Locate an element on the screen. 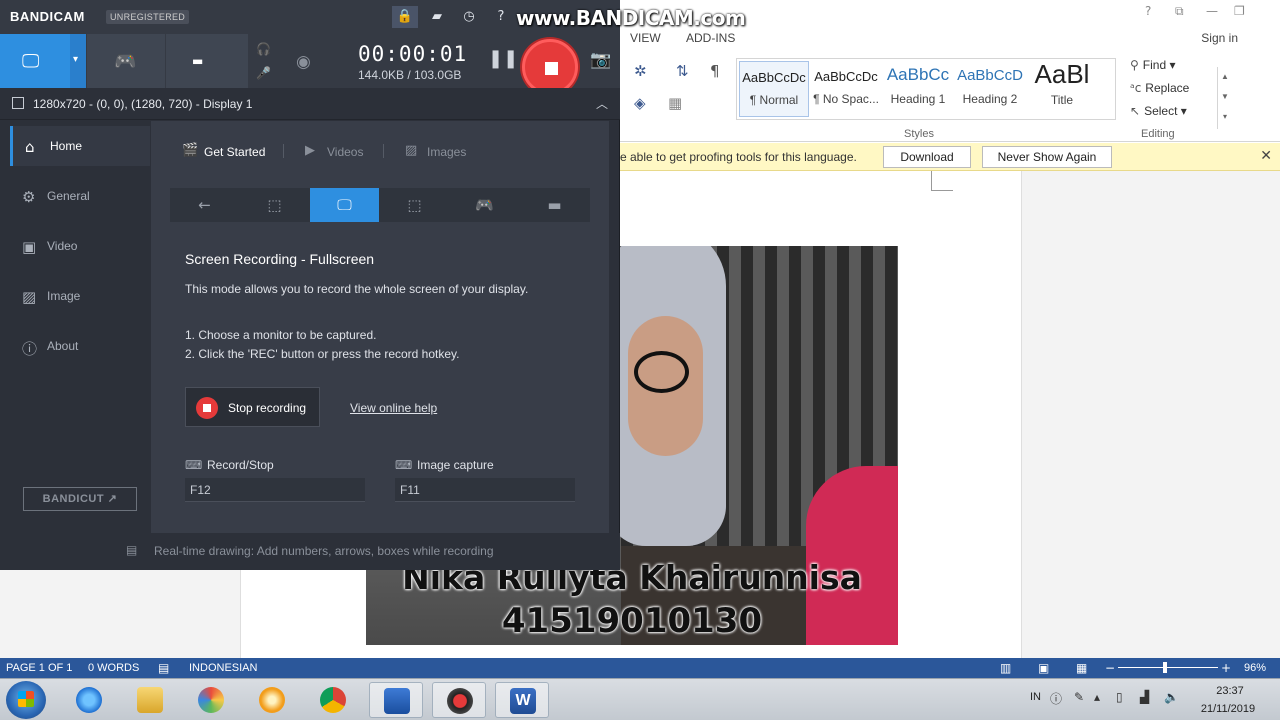 The width and height of the screenshot is (1280, 720). zoom-slider is located at coordinates (1168, 667).